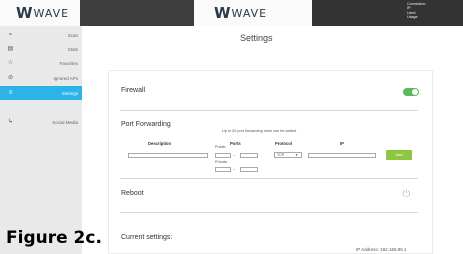 The image size is (463, 254). I want to click on bar-chart-icon: ▤, so click(10, 48).